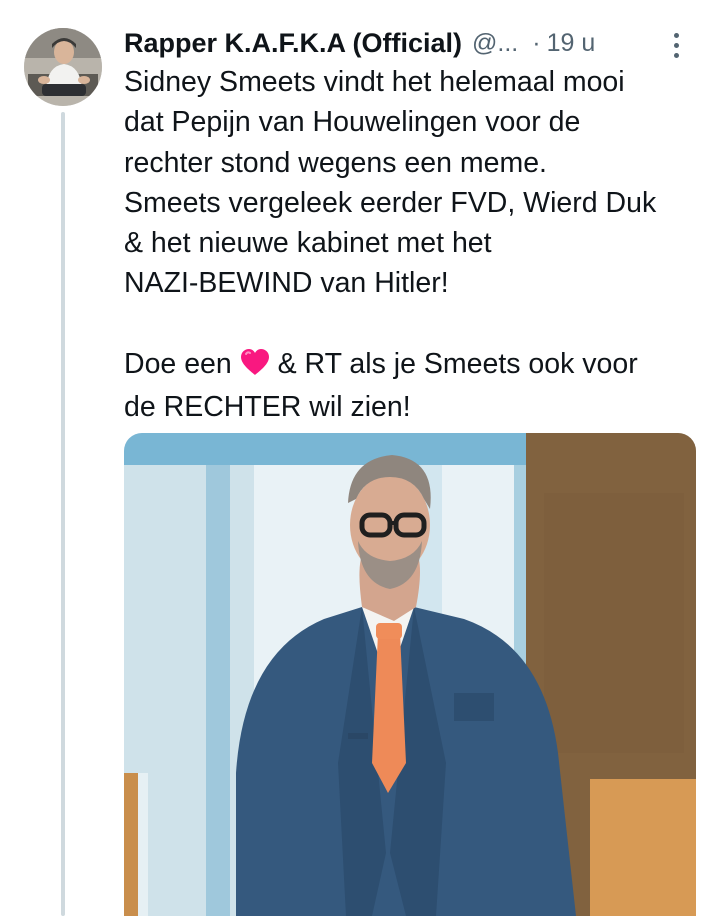  What do you see at coordinates (308, 243) in the screenshot?
I see `tweet-text-line: & het nieuwe kabinet met het` at bounding box center [308, 243].